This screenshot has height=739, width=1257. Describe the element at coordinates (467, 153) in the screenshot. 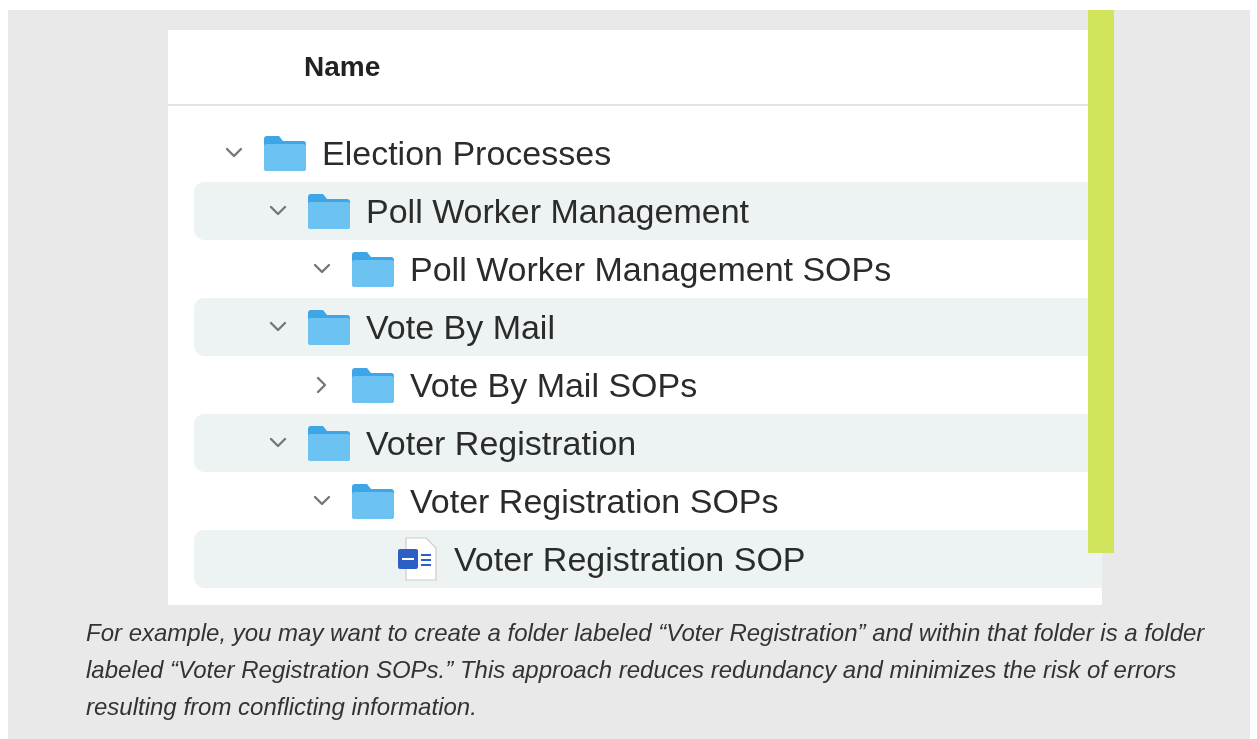

I see `folder-name: Election Processes` at that location.